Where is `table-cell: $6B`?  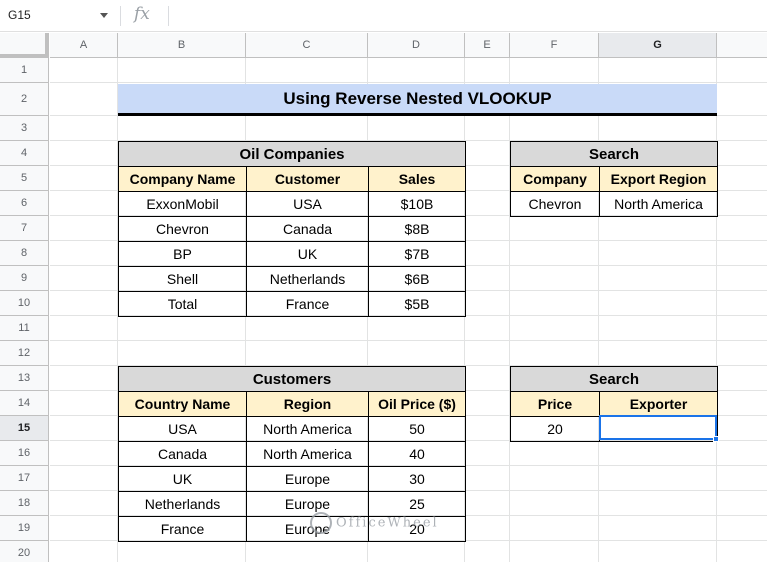
table-cell: $6B is located at coordinates (417, 279).